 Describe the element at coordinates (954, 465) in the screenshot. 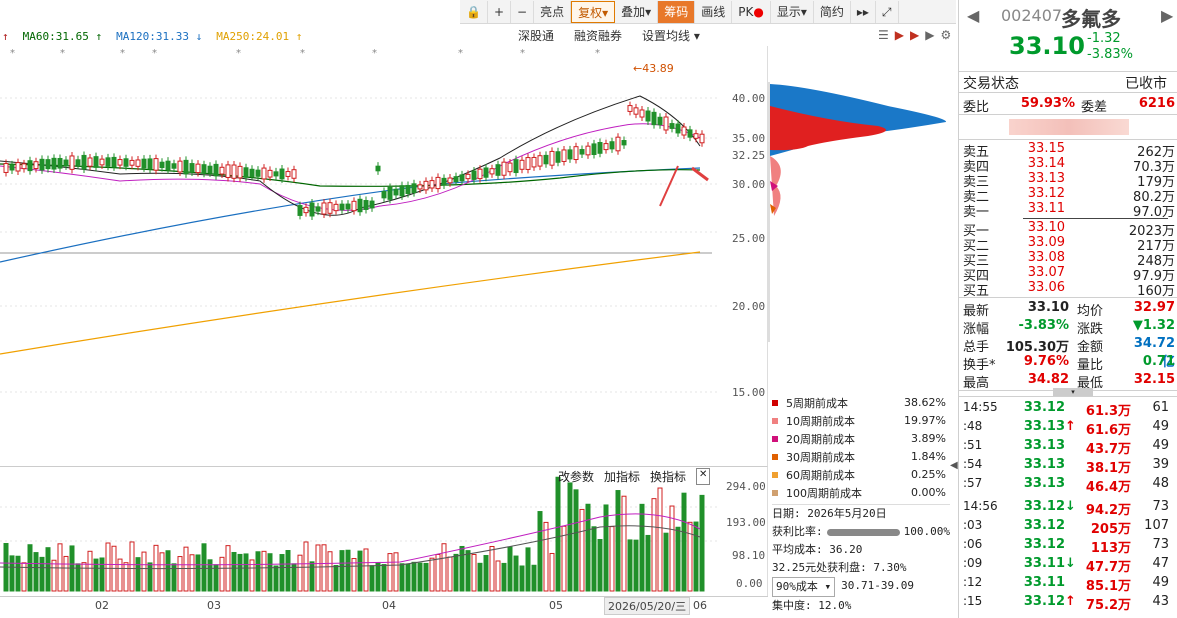

I see `panel-toggle-icon: ◀` at that location.